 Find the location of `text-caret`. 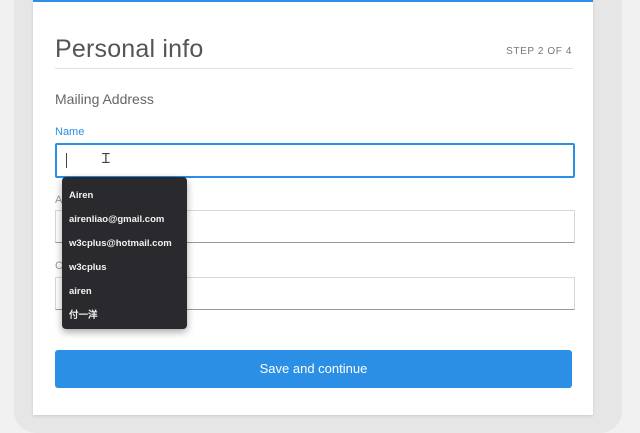

text-caret is located at coordinates (66, 160).